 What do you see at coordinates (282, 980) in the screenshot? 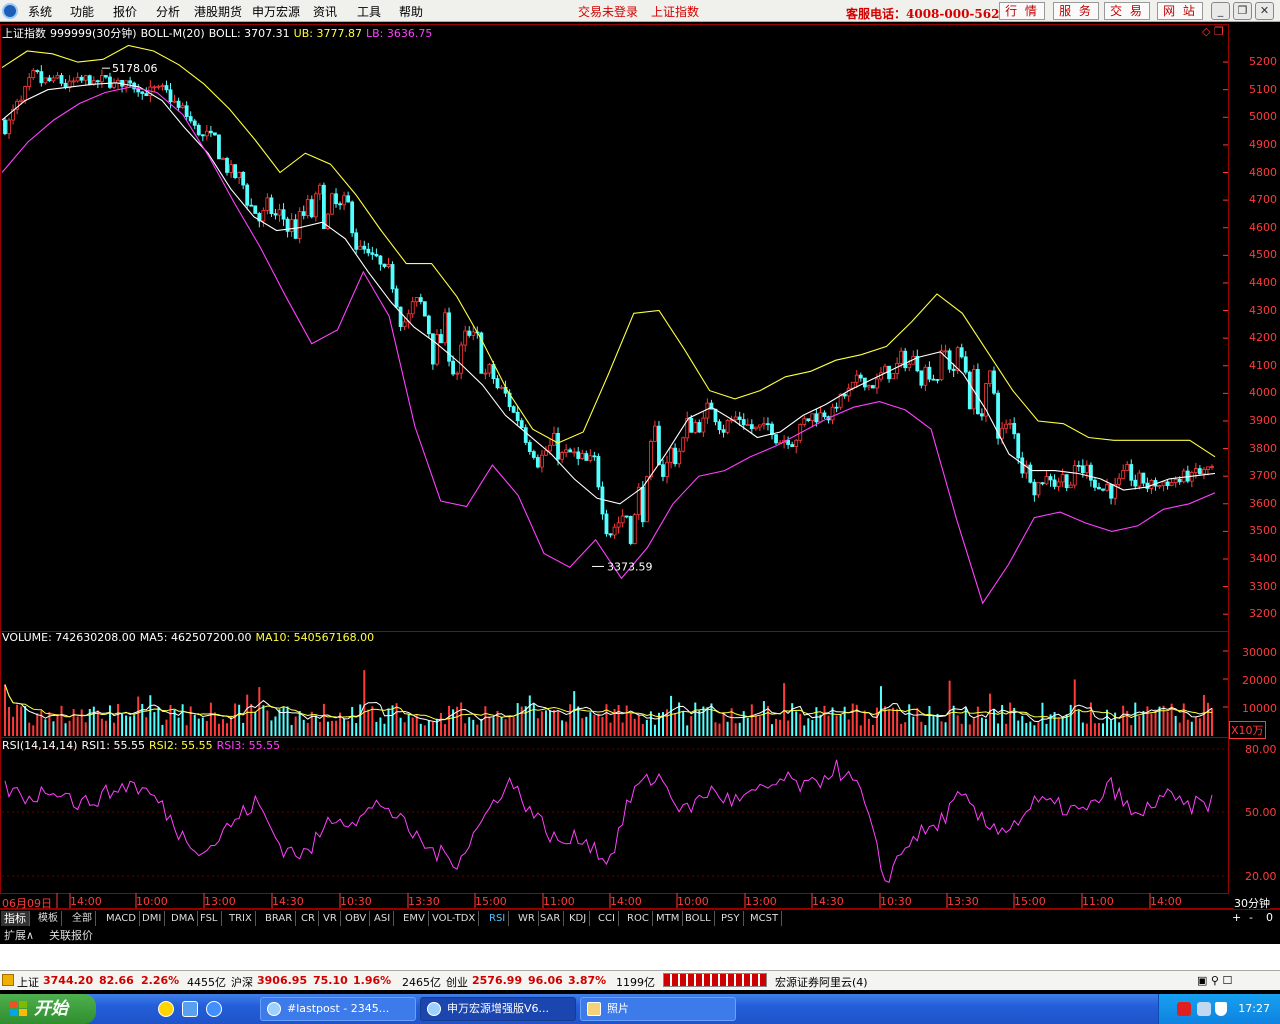
I see `hs-value: 3906.95` at bounding box center [282, 980].